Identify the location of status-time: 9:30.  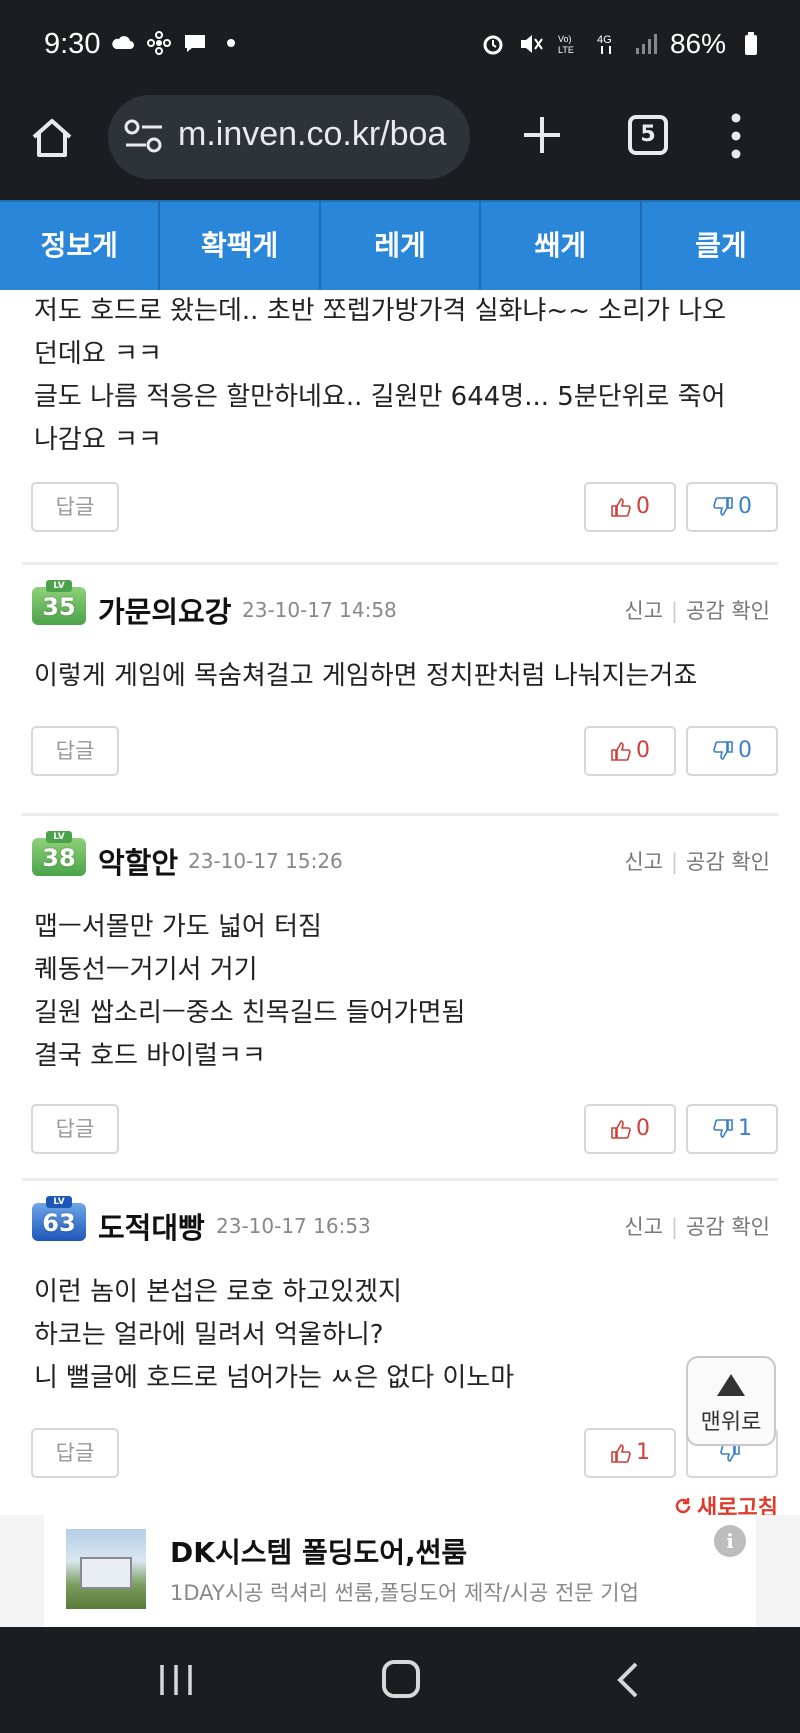
(72, 44).